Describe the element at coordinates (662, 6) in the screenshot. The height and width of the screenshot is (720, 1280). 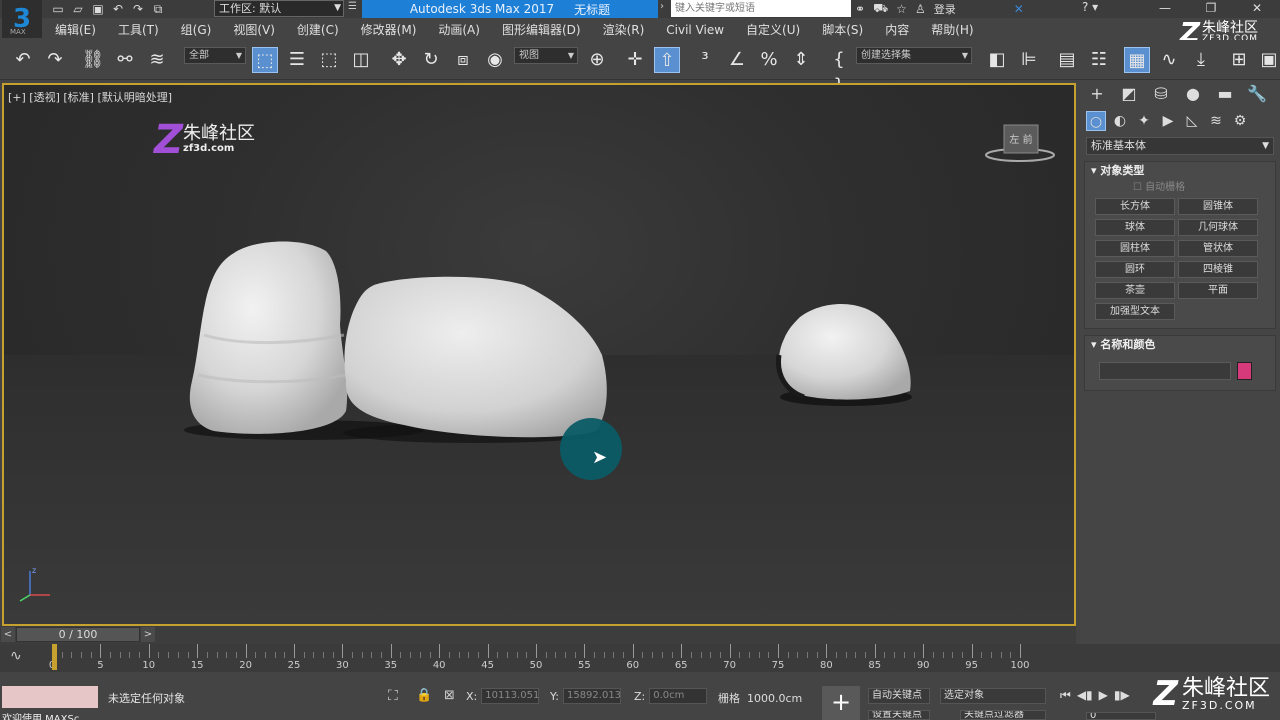
I see `chevron-right-icon: ›` at that location.